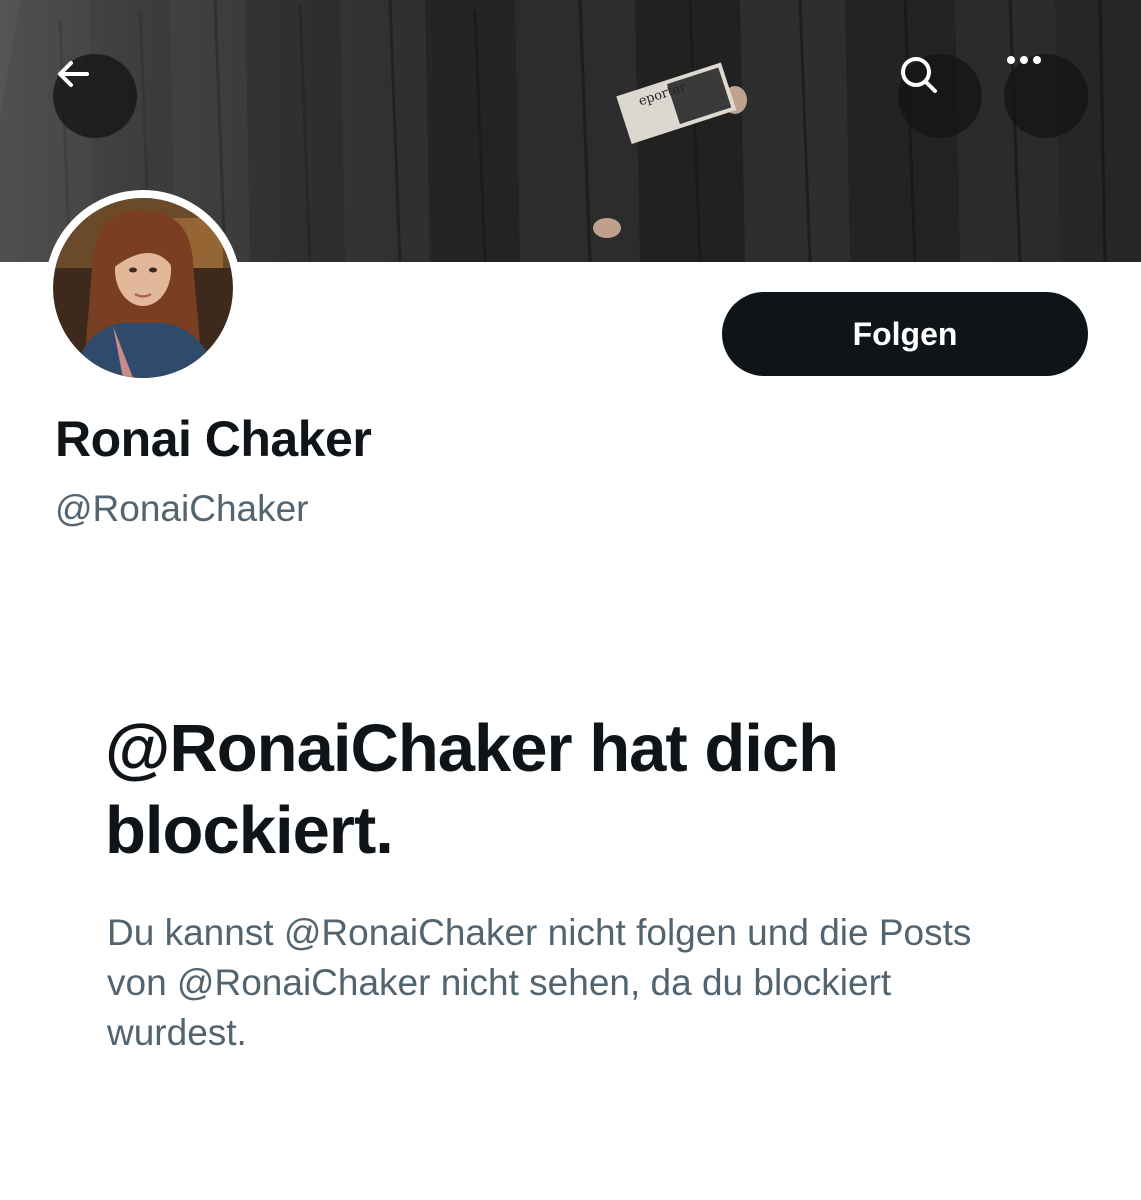 The width and height of the screenshot is (1141, 1200). Describe the element at coordinates (95, 96) in the screenshot. I see `back-button` at that location.